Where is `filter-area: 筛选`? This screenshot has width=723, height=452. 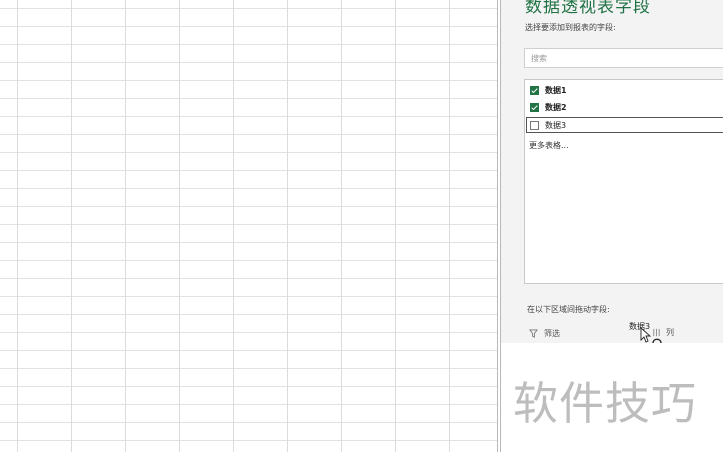
filter-area: 筛选 is located at coordinates (544, 333).